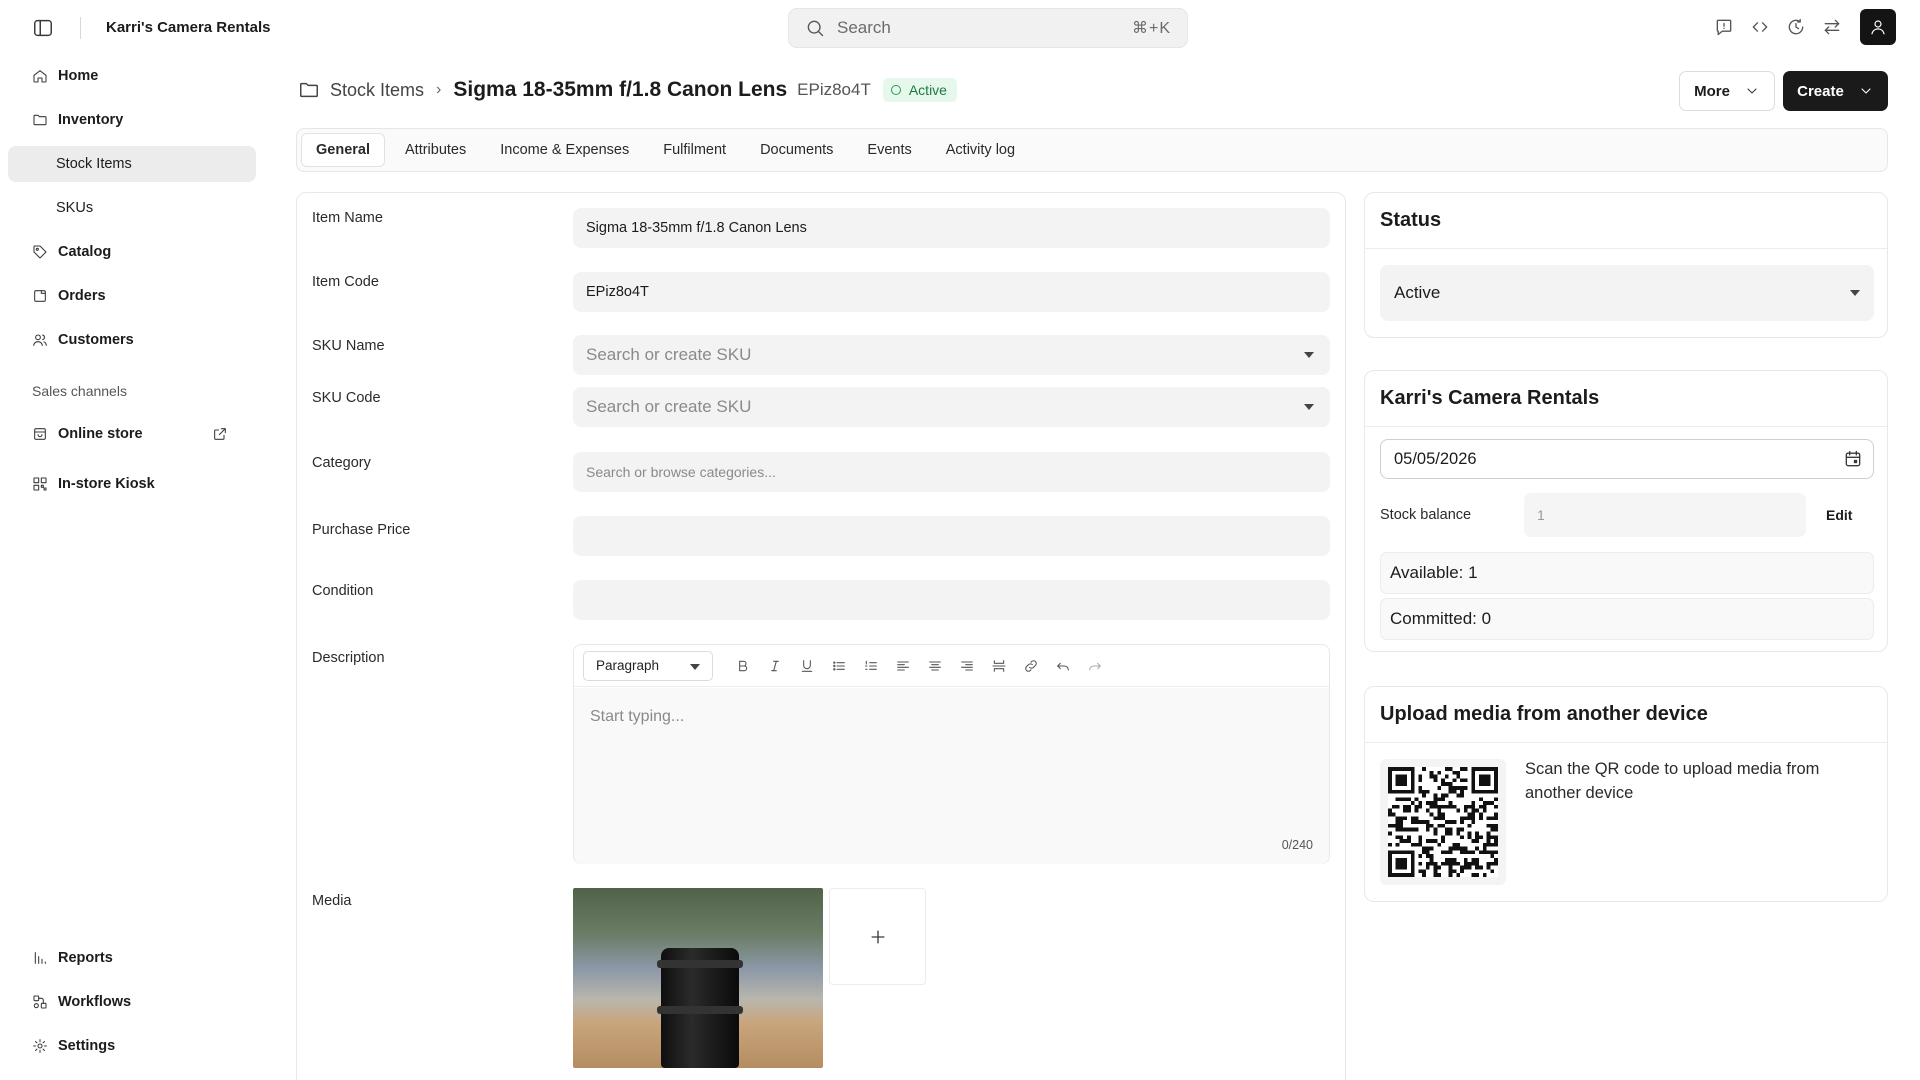  I want to click on sidebar-item-label: Inventory, so click(91, 120).